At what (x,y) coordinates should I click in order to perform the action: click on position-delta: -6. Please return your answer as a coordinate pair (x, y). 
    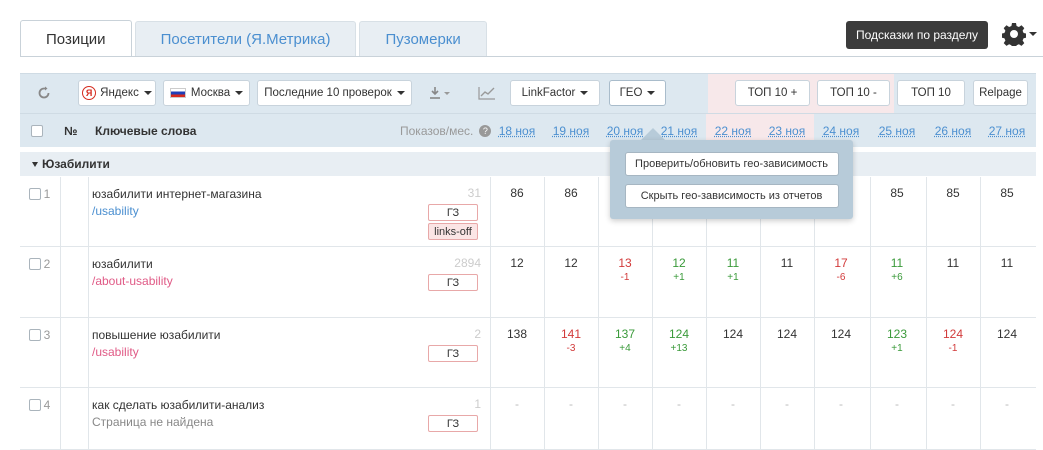
    Looking at the image, I should click on (841, 277).